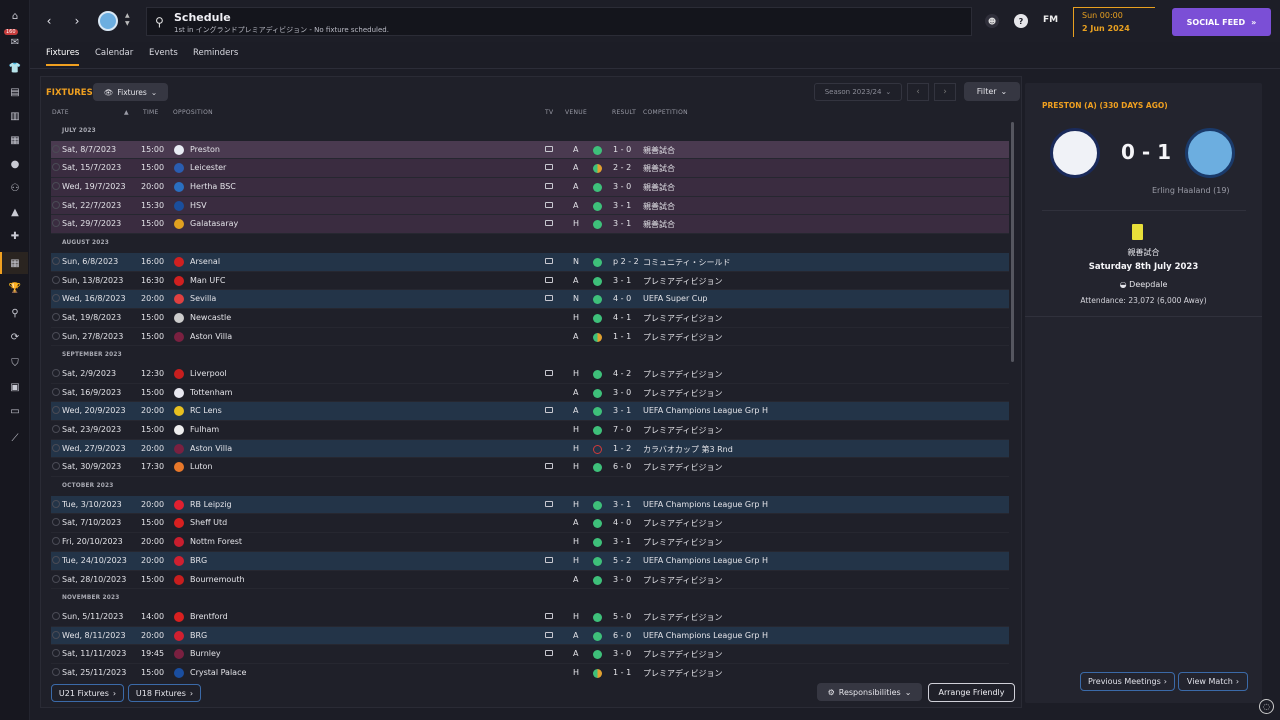 The image size is (1280, 720). Describe the element at coordinates (204, 429) in the screenshot. I see `fixture-opposition: Fulham` at that location.